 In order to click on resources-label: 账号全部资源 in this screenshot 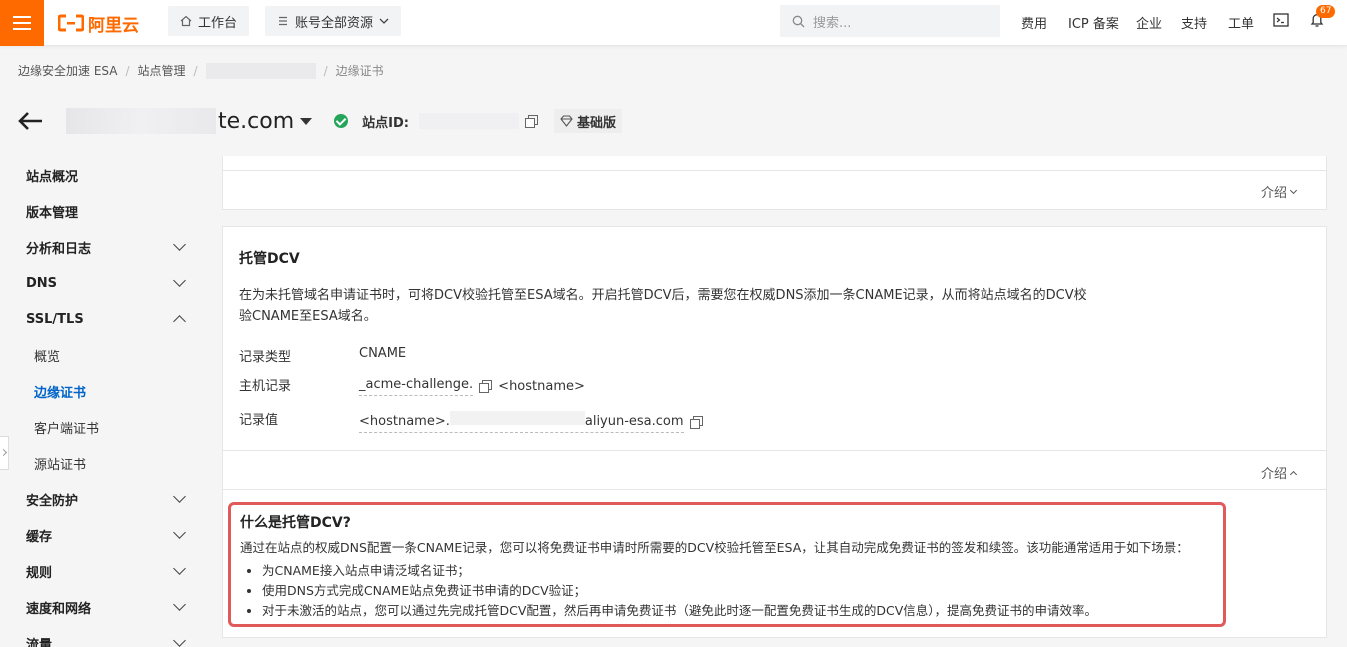, I will do `click(334, 23)`.